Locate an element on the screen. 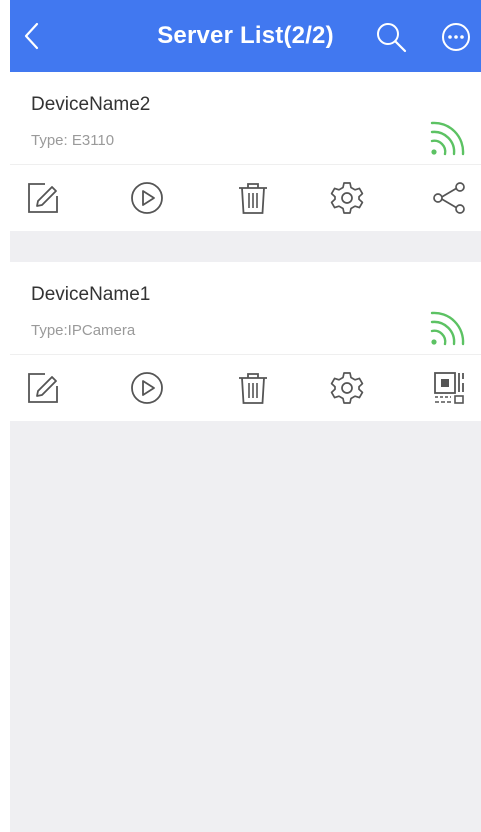  search-icon is located at coordinates (392, 38).